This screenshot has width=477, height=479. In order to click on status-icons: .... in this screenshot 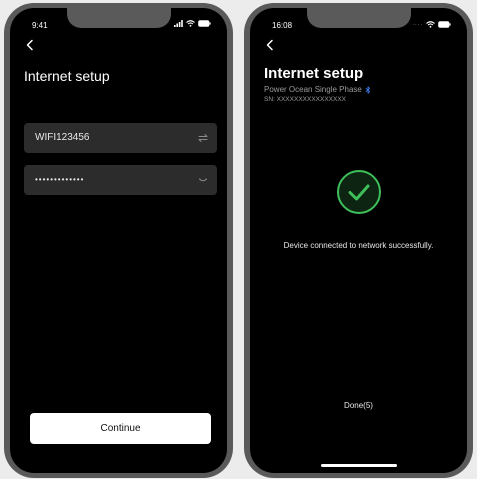, I will do `click(431, 24)`.